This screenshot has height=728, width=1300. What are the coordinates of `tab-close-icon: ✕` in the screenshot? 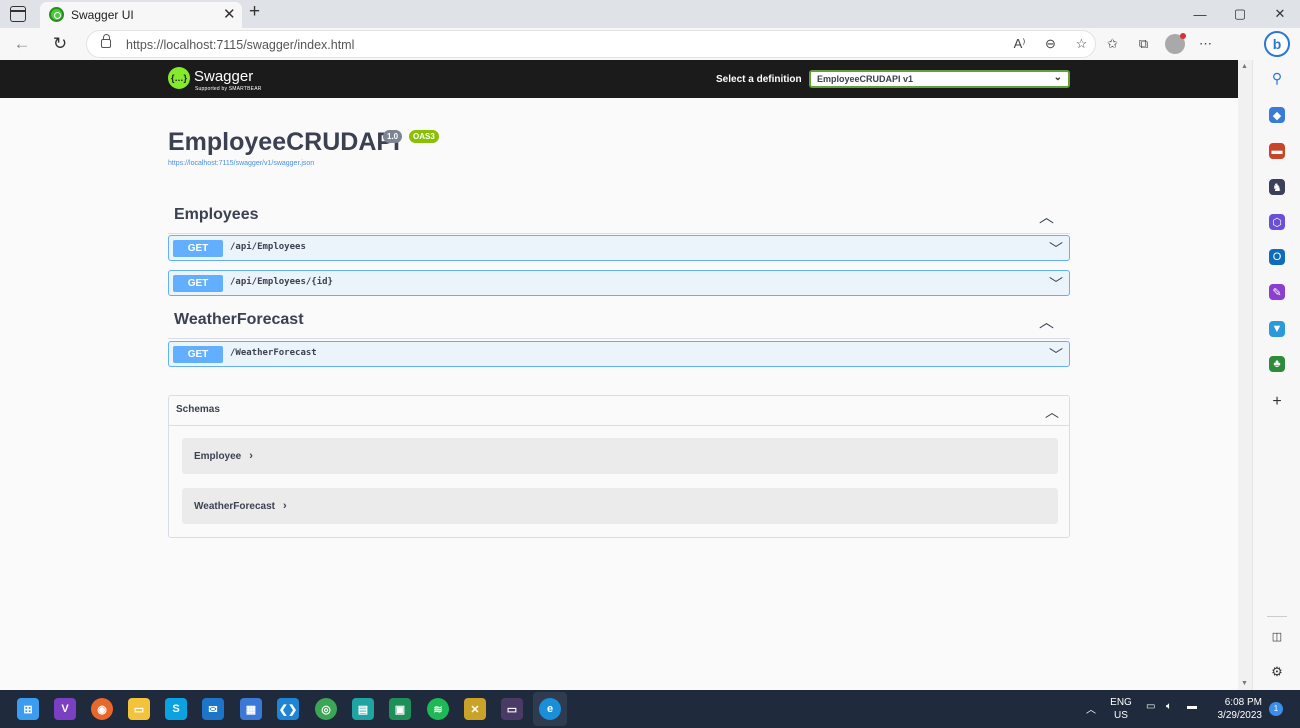 It's located at (229, 14).